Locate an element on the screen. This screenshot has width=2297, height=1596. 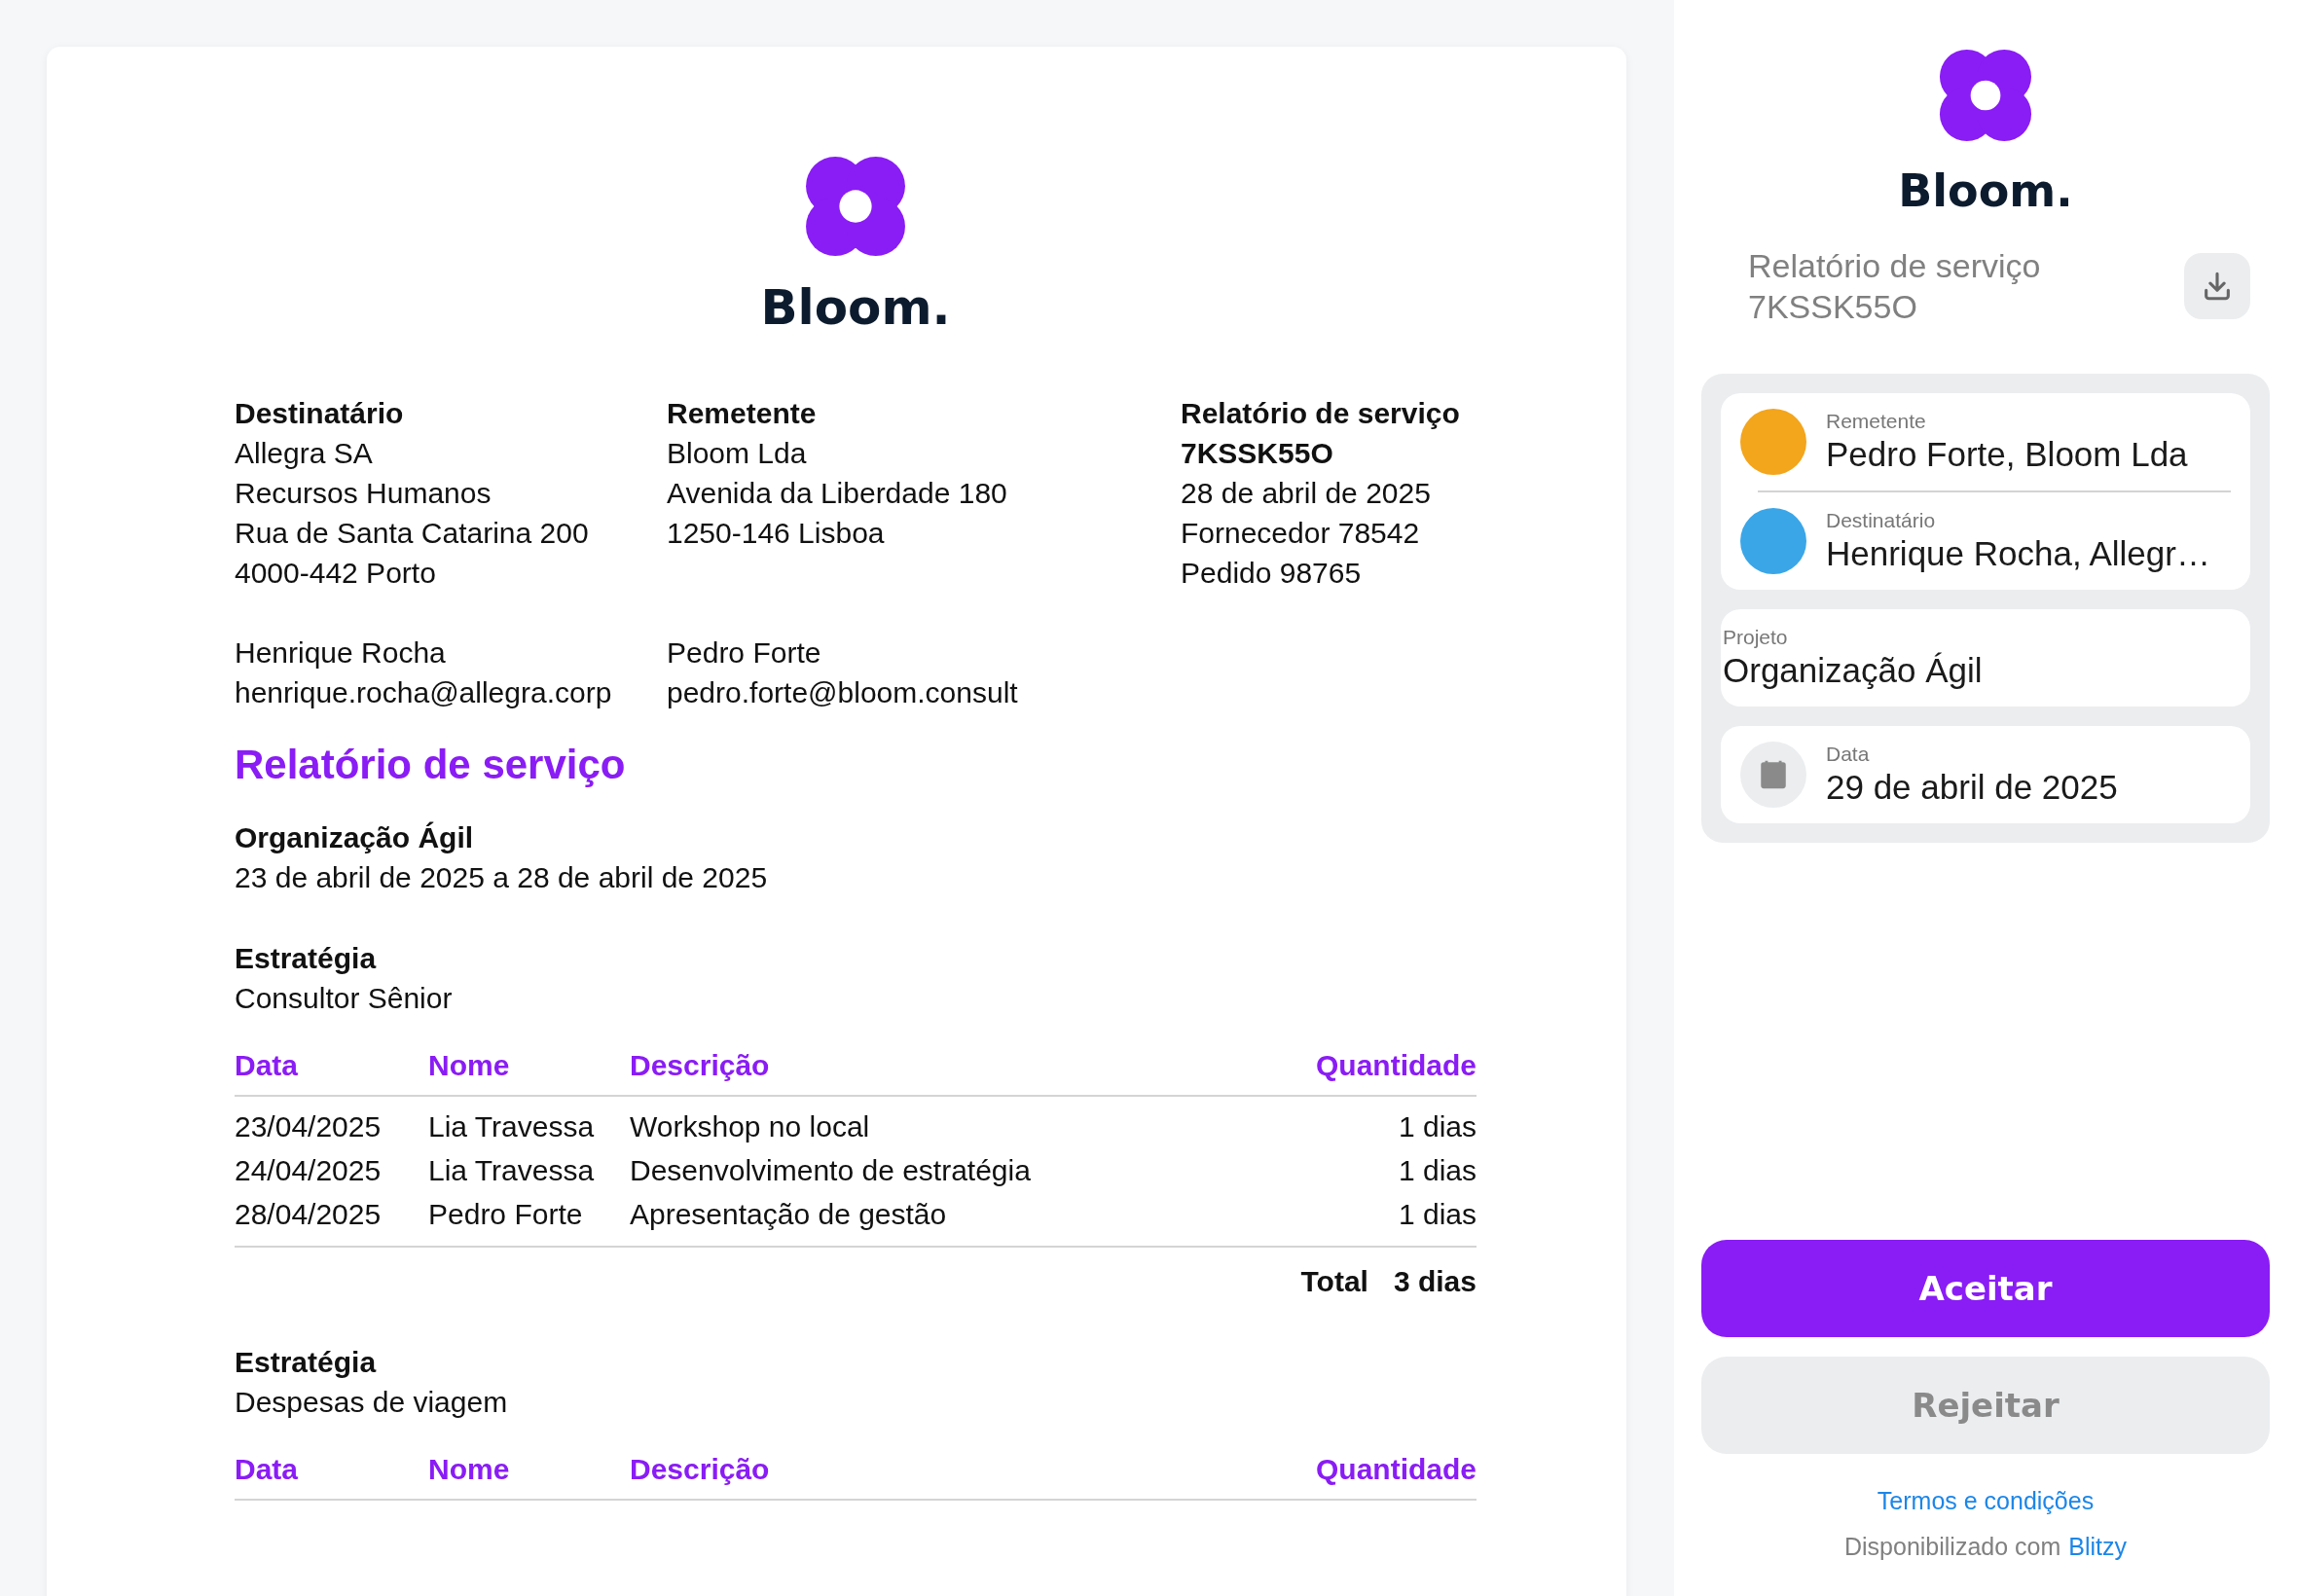
section-role: Despesas de viagem is located at coordinates (372, 1402).